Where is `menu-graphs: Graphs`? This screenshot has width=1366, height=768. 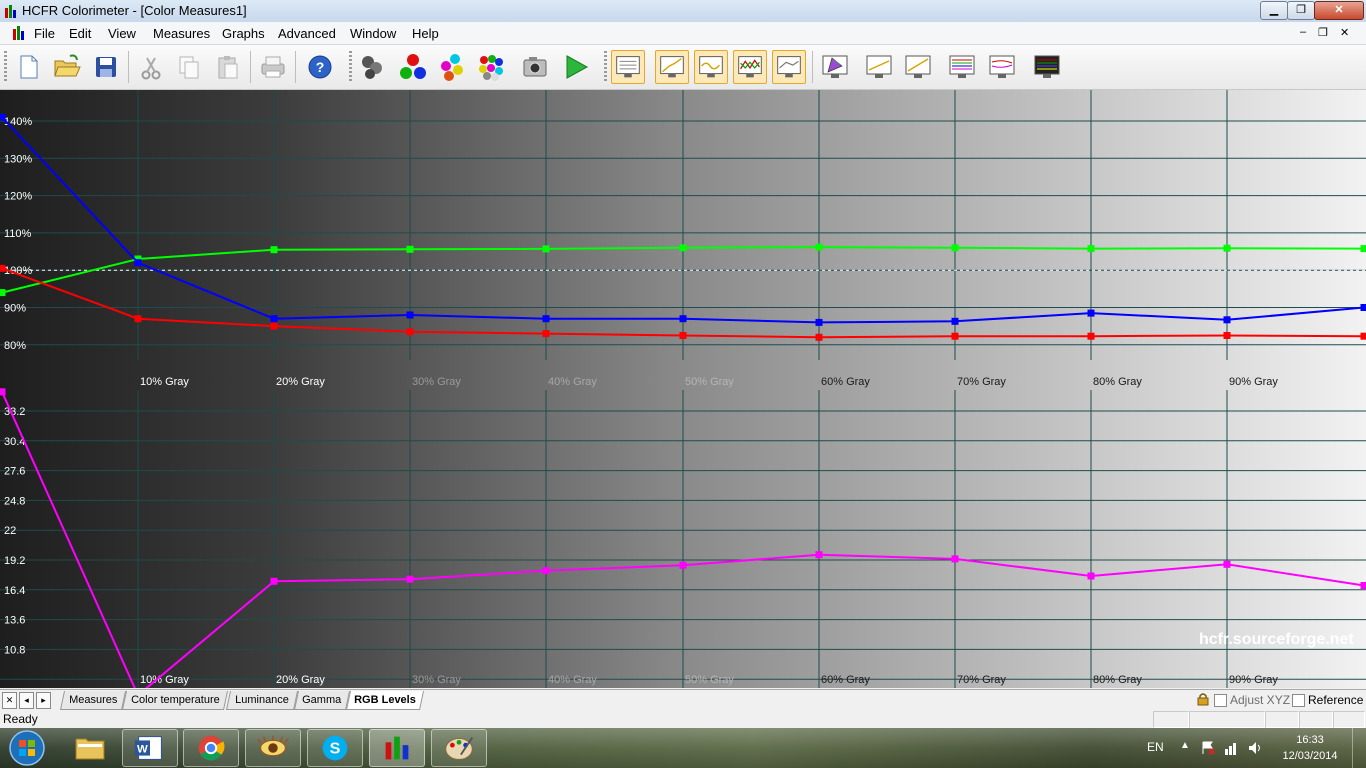 menu-graphs: Graphs is located at coordinates (243, 33).